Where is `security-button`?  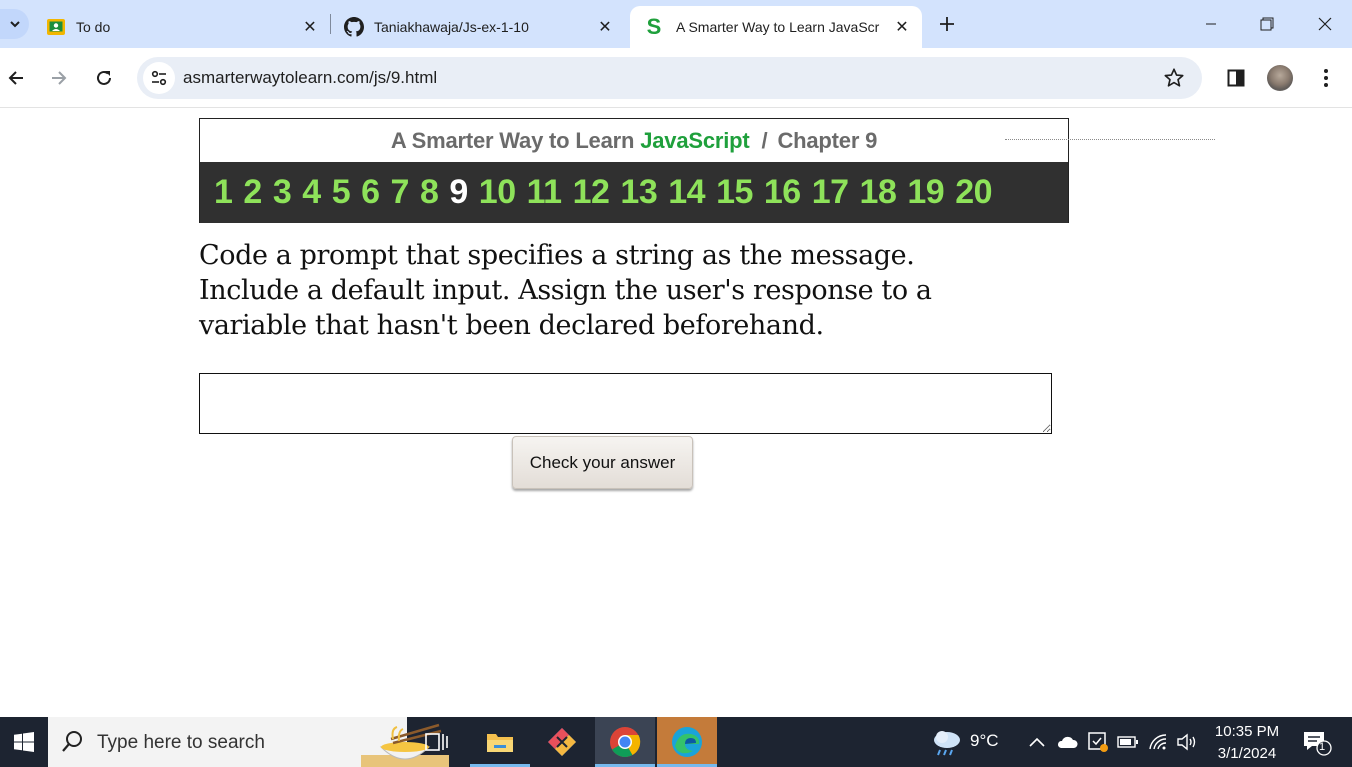 security-button is located at coordinates (1098, 742).